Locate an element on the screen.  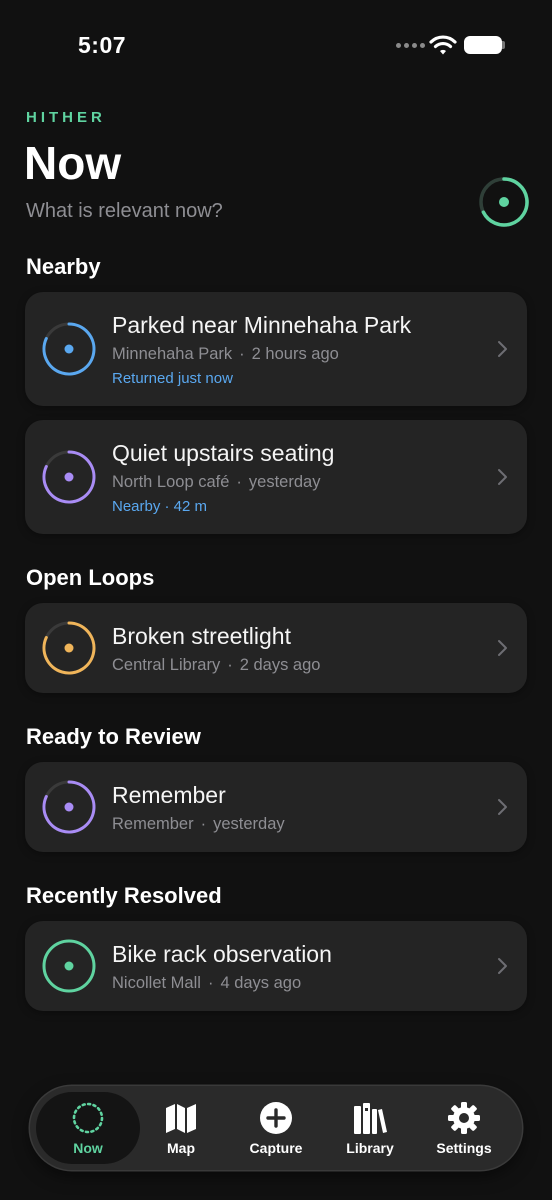
card-place: Central Library is located at coordinates (166, 665).